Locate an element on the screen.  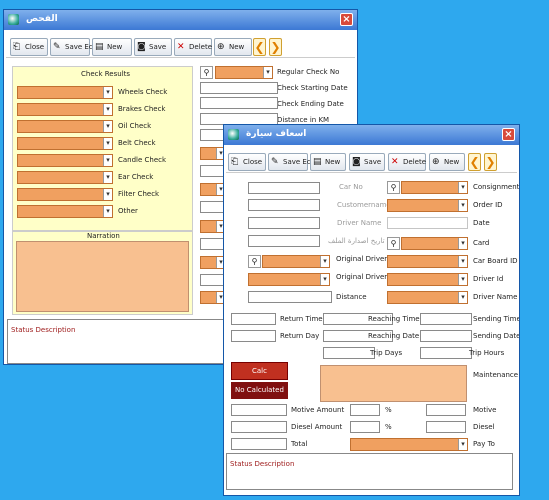
return-time-input is located at coordinates (253, 319).